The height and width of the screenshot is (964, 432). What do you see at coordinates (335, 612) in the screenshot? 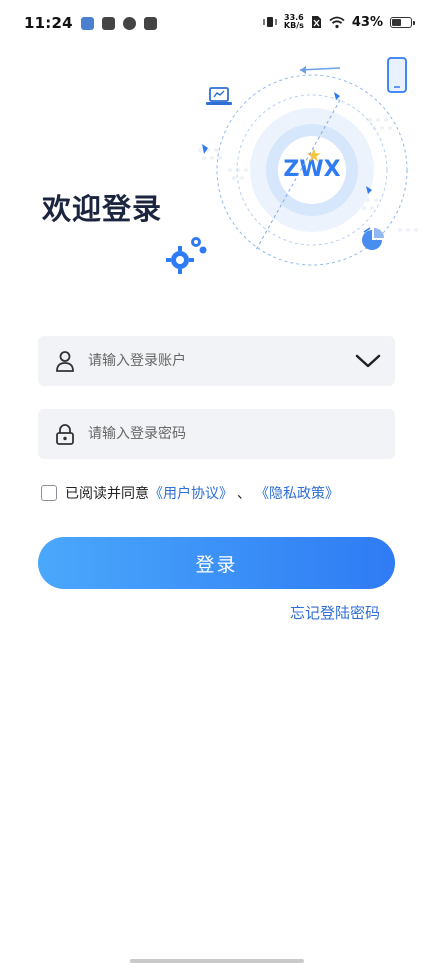
I see `forgot-password-link: 忘记登陆密码` at bounding box center [335, 612].